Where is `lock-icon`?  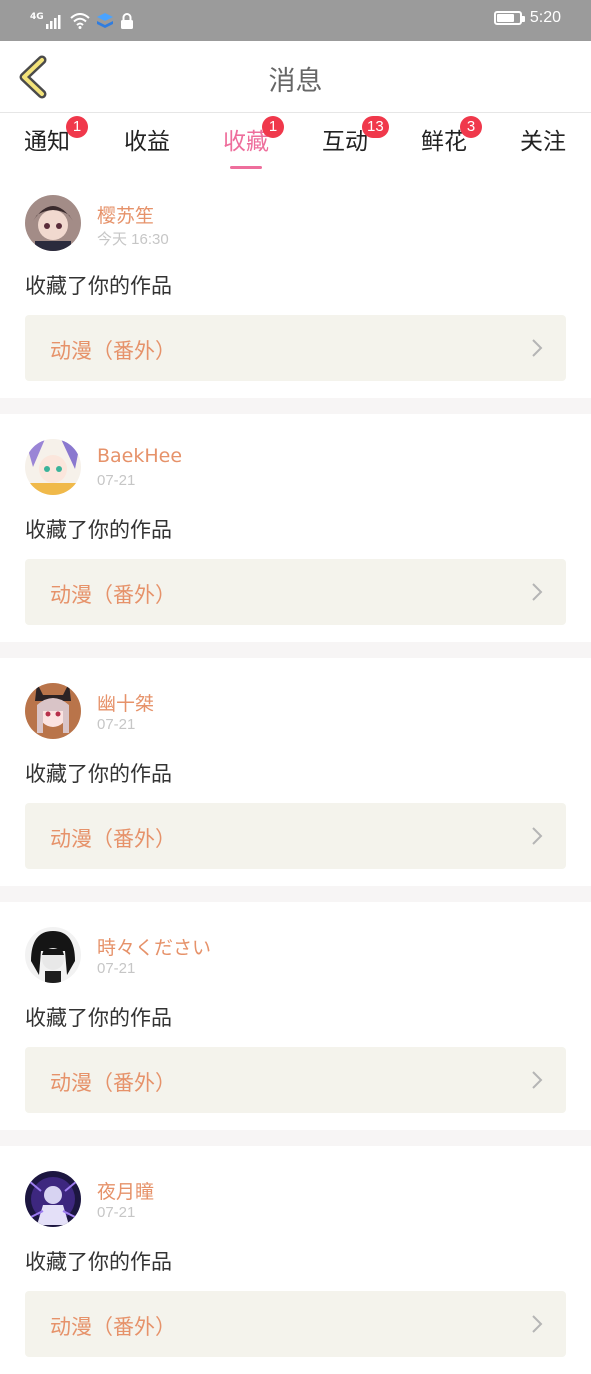
lock-icon is located at coordinates (126, 20).